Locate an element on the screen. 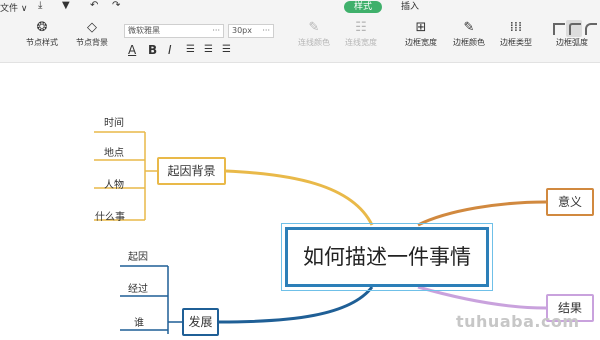 This screenshot has width=600, height=340. line-width-icon: ☷ is located at coordinates (361, 27).